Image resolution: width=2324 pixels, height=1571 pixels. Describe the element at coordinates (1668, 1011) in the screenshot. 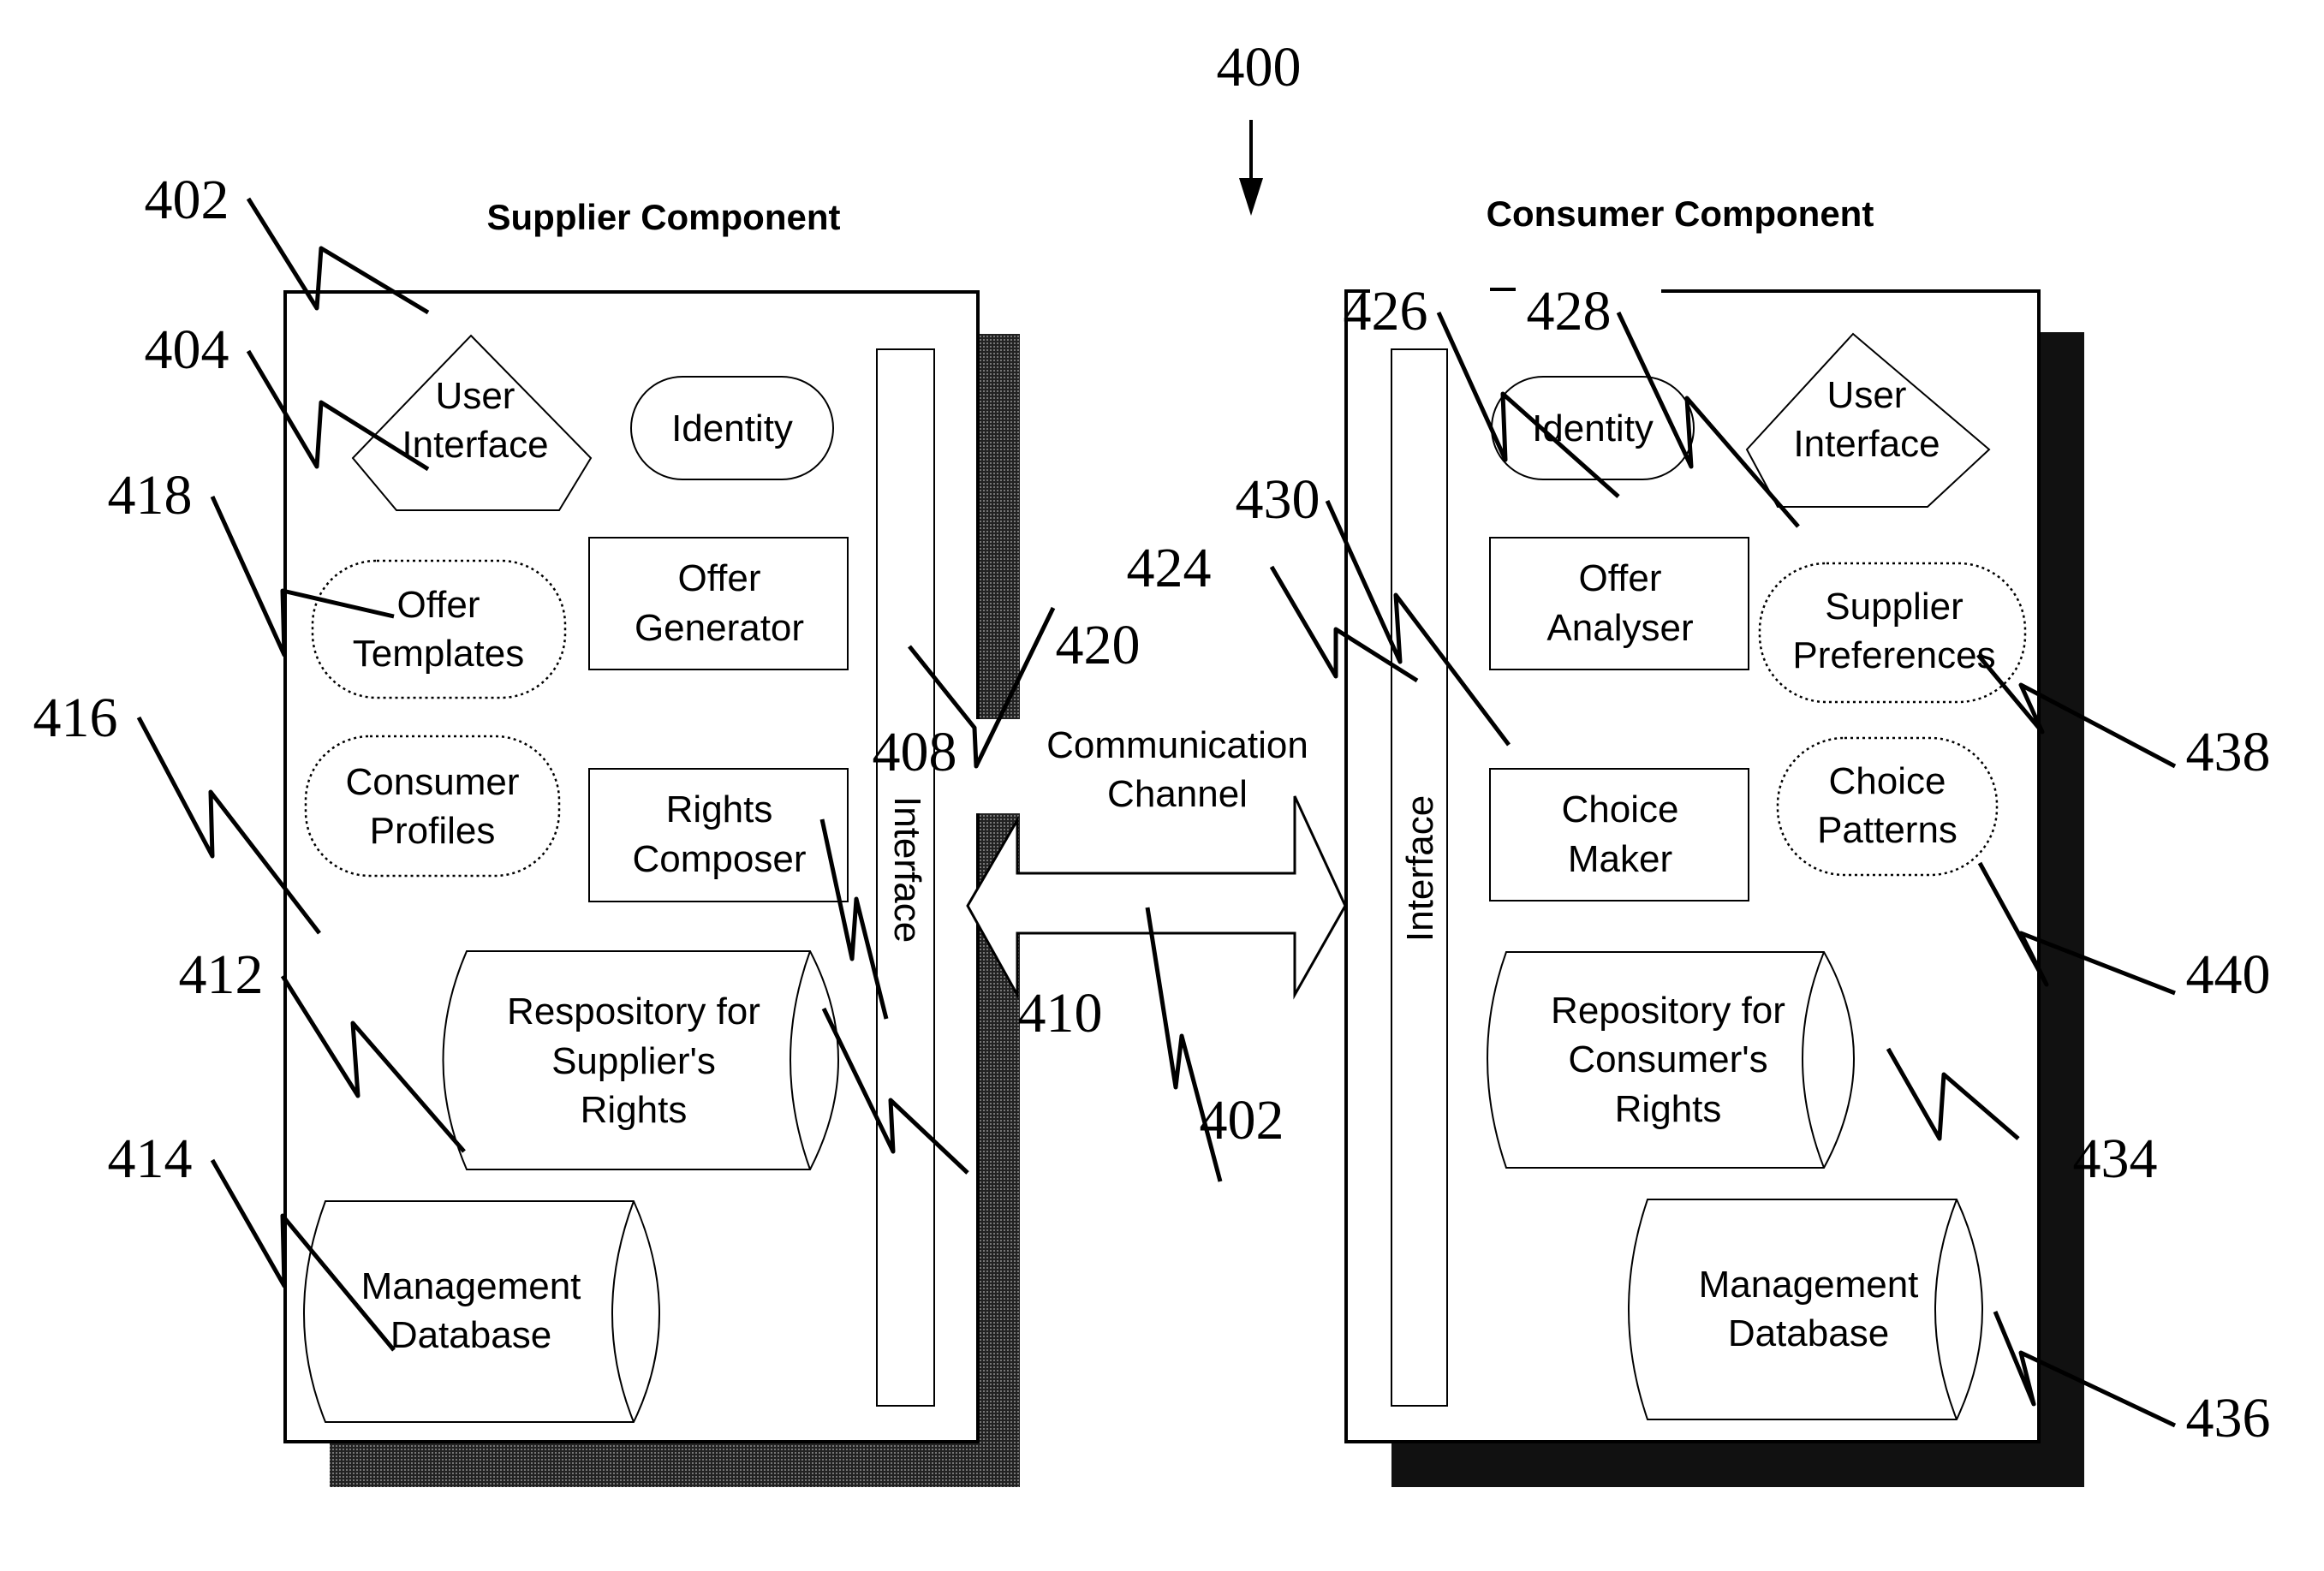

I see `svg-text: Repository for` at that location.